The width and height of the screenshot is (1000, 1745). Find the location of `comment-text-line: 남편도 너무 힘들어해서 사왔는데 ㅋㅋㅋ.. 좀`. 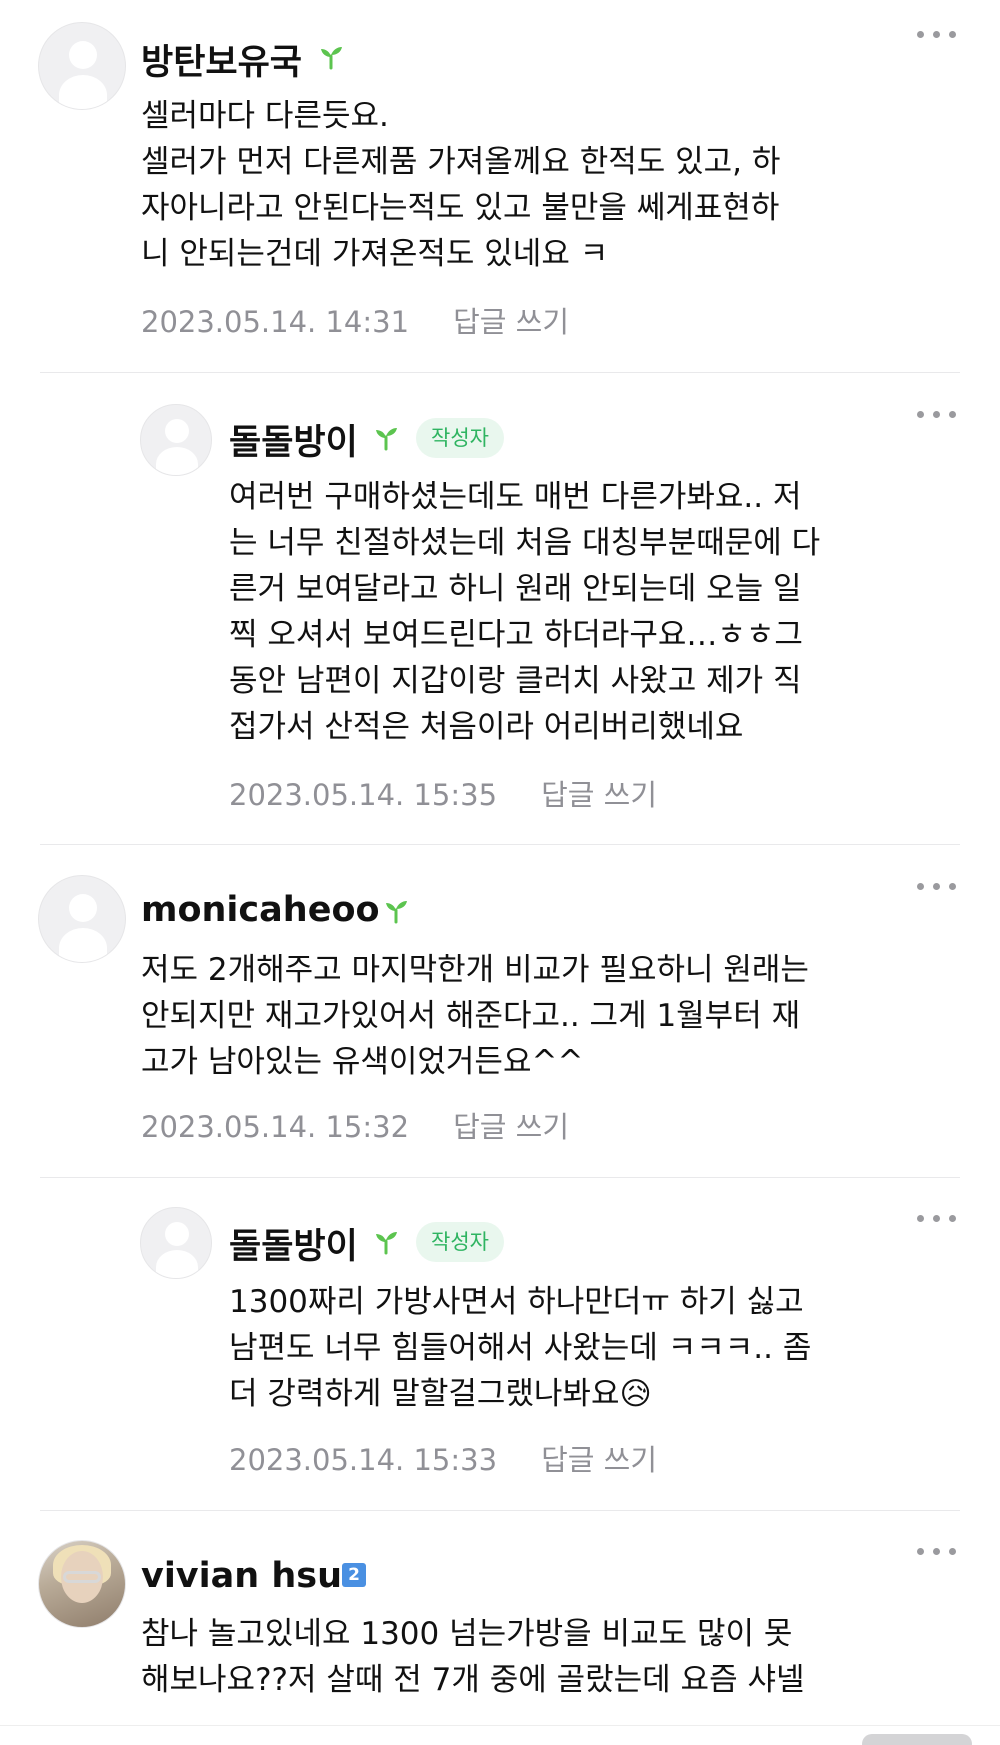

comment-text-line: 남편도 너무 힘들어해서 사왔는데 ㅋㅋㅋ.. 좀 is located at coordinates (520, 1348).